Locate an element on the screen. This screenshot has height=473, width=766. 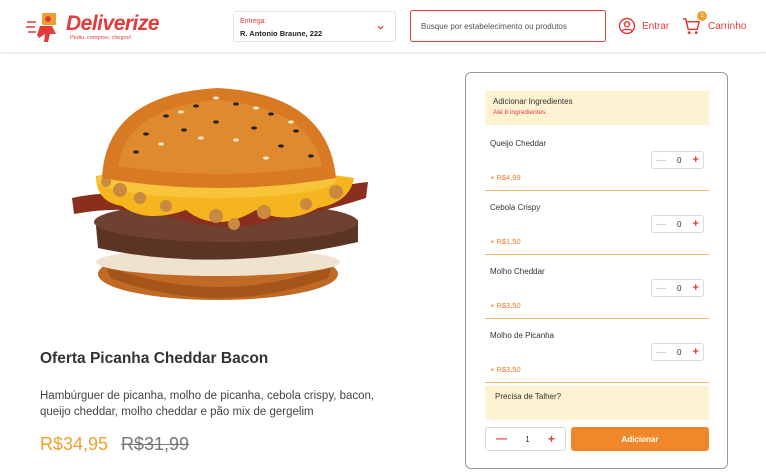
cart-count-badge: 1 is located at coordinates (702, 16).